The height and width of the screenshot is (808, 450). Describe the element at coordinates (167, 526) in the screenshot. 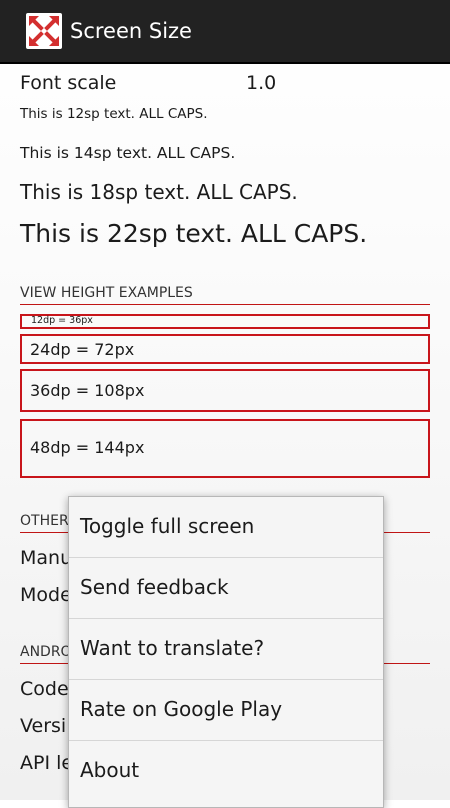

I see `menu-item-label: Toggle full screen` at that location.